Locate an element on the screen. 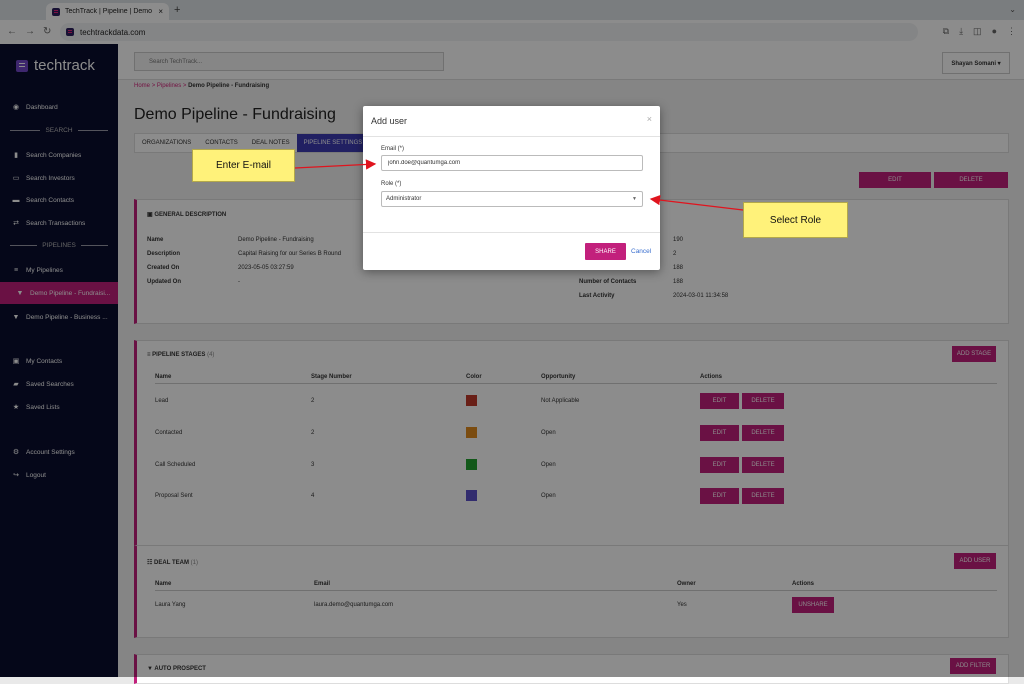 This screenshot has width=1024, height=684. share-button: SHARE is located at coordinates (605, 251).